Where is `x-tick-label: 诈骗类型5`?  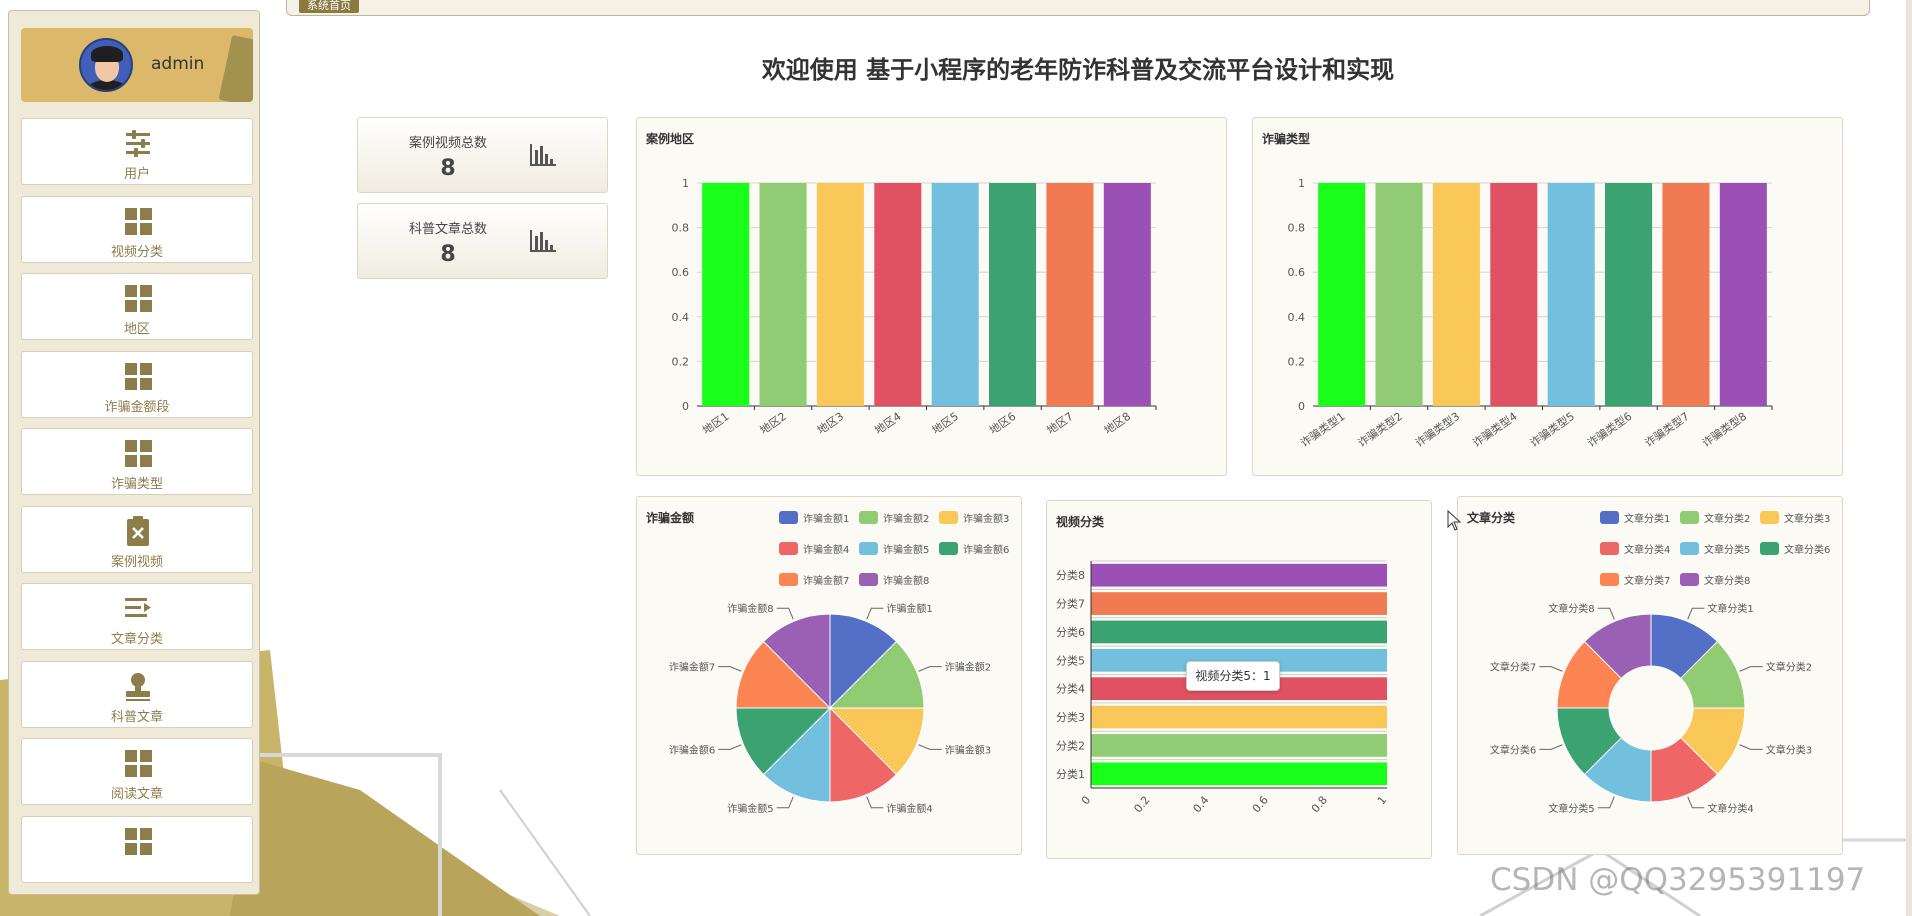 x-tick-label: 诈骗类型5 is located at coordinates (1552, 429).